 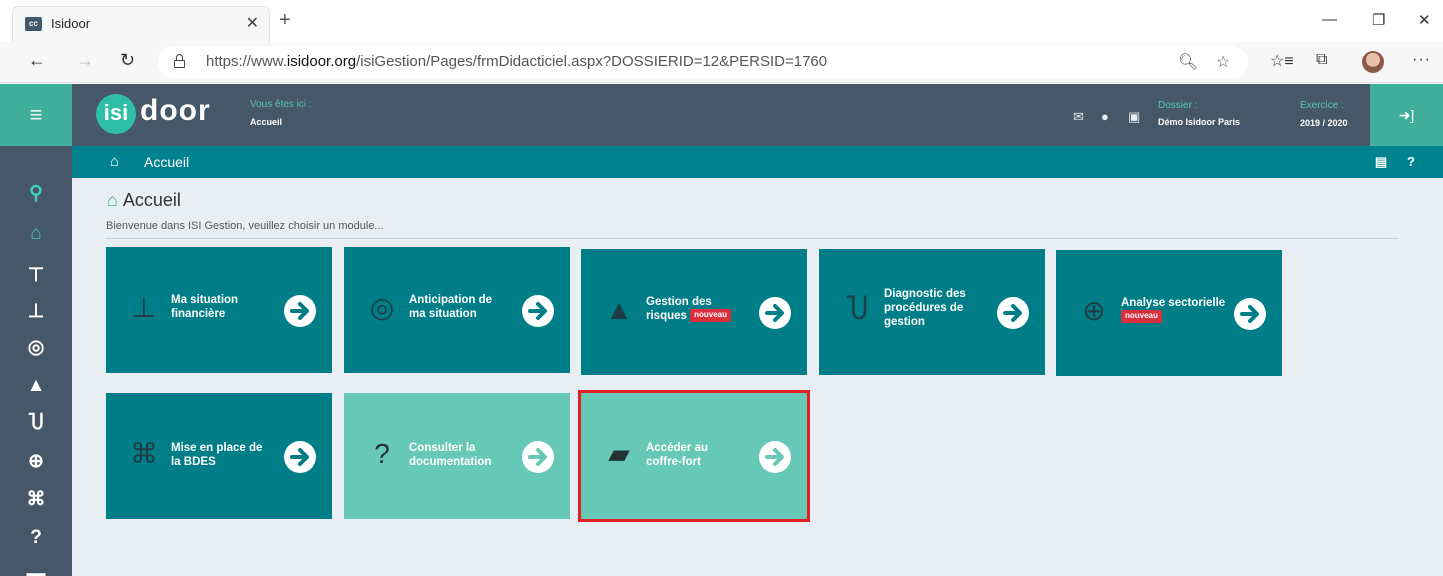 I want to click on close-tab-icon: ✕, so click(x=252, y=23).